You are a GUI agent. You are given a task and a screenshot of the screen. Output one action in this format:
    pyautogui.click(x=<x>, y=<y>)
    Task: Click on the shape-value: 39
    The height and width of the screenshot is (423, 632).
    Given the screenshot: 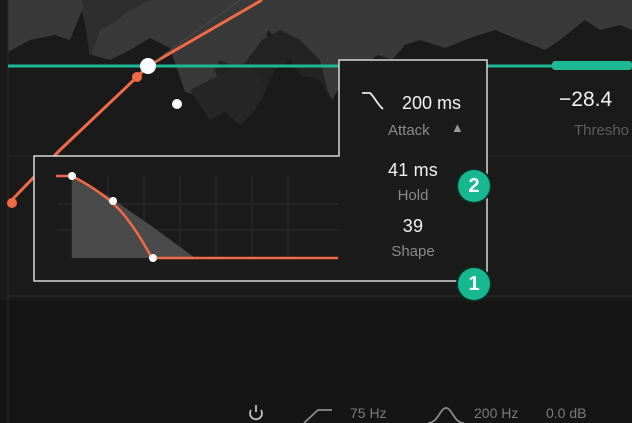 What is the action you would take?
    pyautogui.click(x=413, y=226)
    